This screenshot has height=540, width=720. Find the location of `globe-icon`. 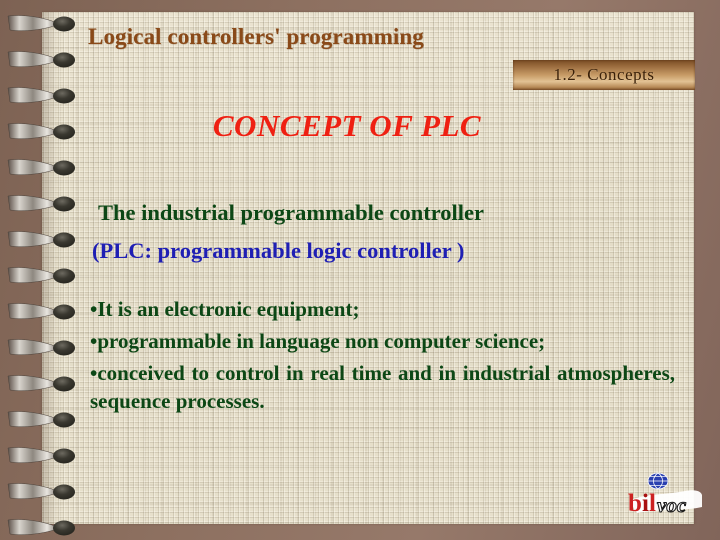

globe-icon is located at coordinates (658, 481).